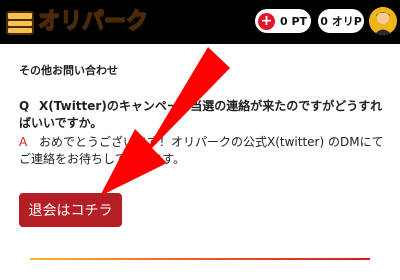  What do you see at coordinates (68, 70) in the screenshot?
I see `section-title: その他お問い合わせ` at bounding box center [68, 70].